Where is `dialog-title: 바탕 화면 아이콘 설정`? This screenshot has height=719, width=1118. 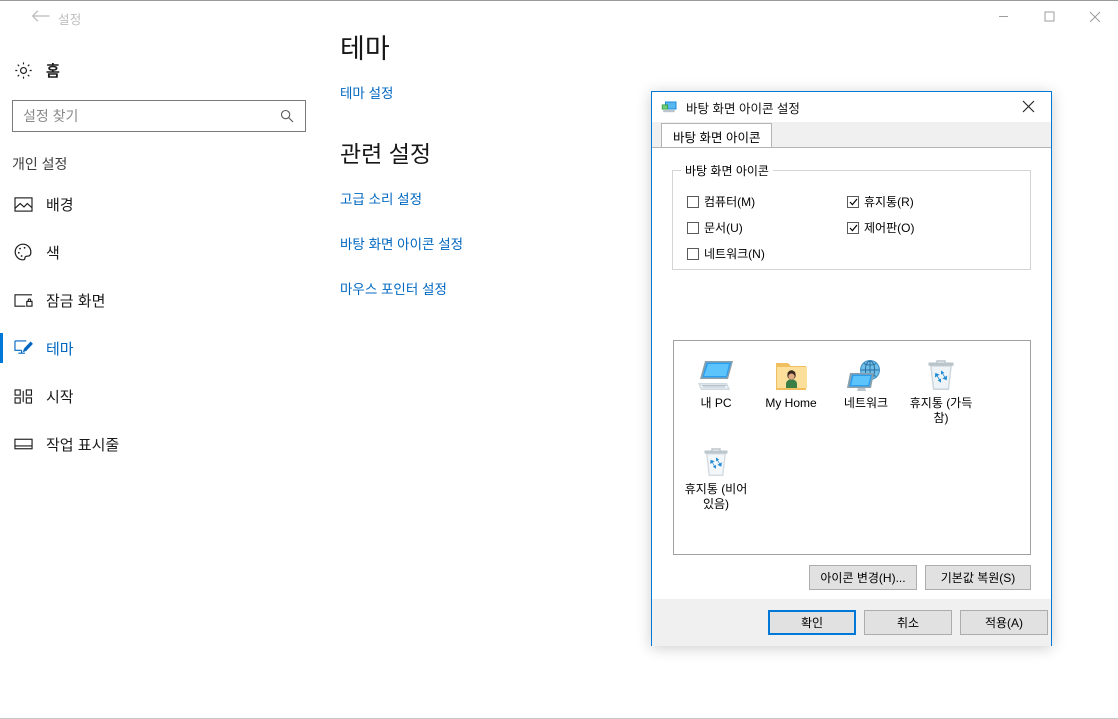
dialog-title: 바탕 화면 아이콘 설정 is located at coordinates (743, 108).